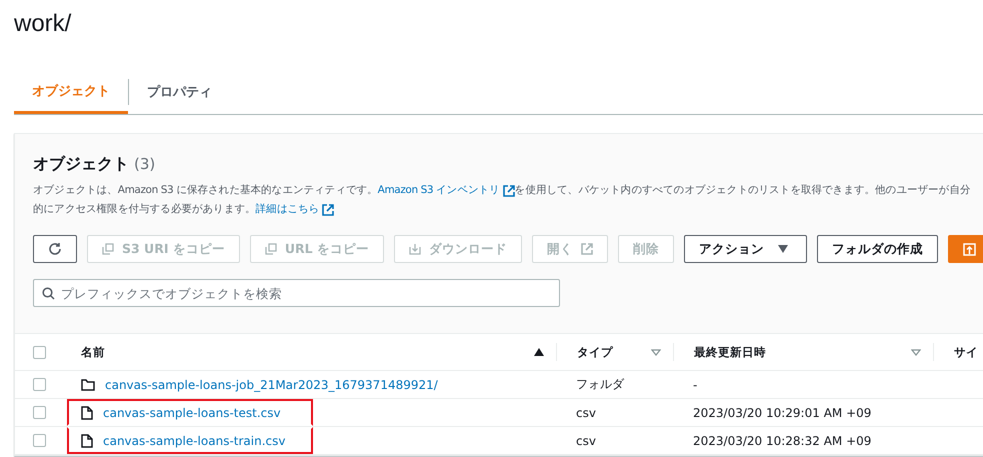  What do you see at coordinates (308, 352) in the screenshot?
I see `column-header: 名前` at bounding box center [308, 352].